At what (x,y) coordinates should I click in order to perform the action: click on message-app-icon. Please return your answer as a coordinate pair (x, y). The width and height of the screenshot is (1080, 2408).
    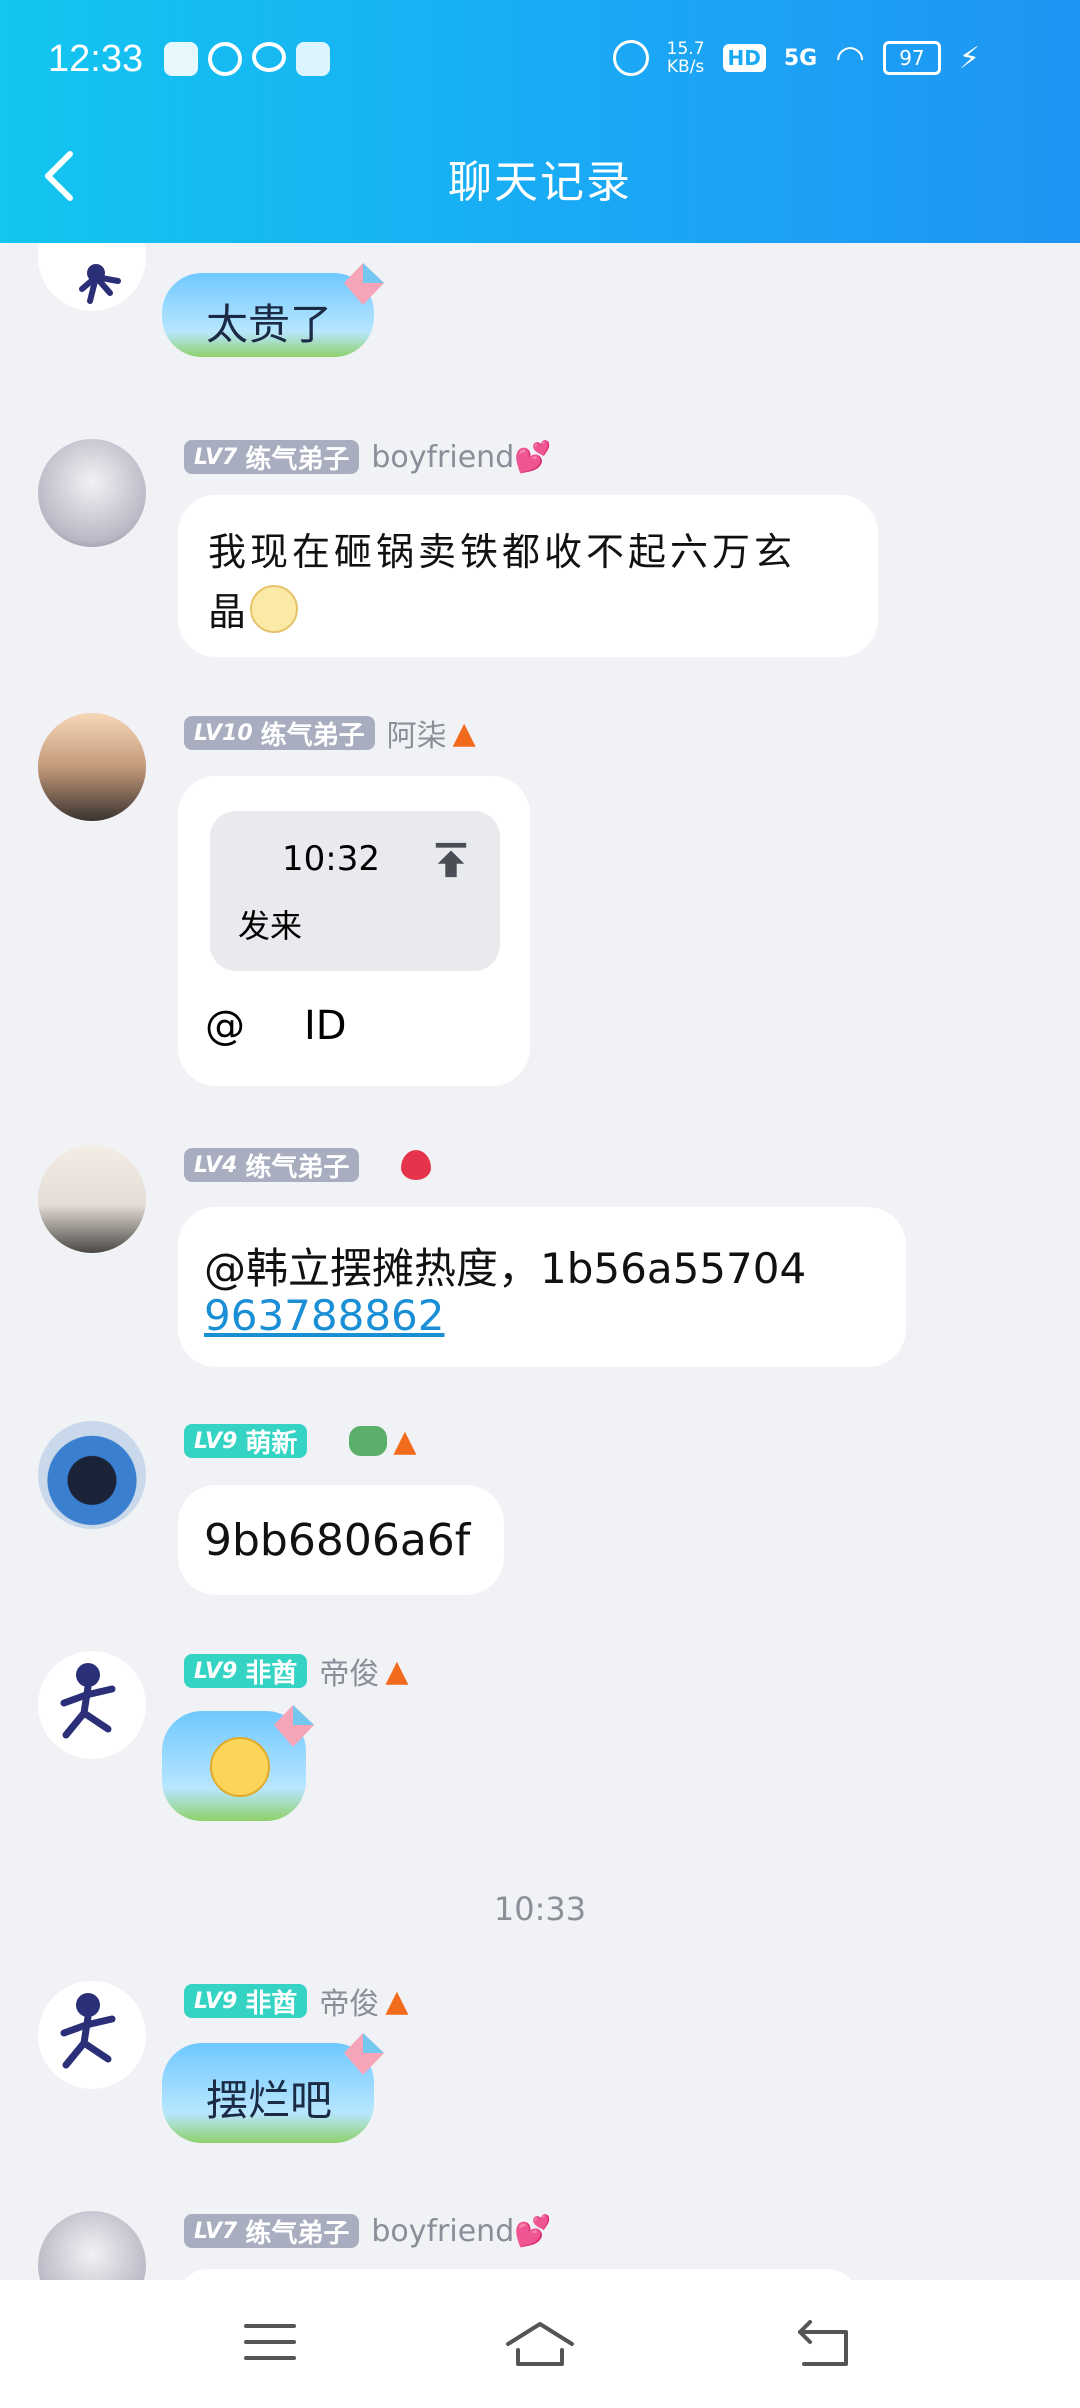
    Looking at the image, I should click on (313, 59).